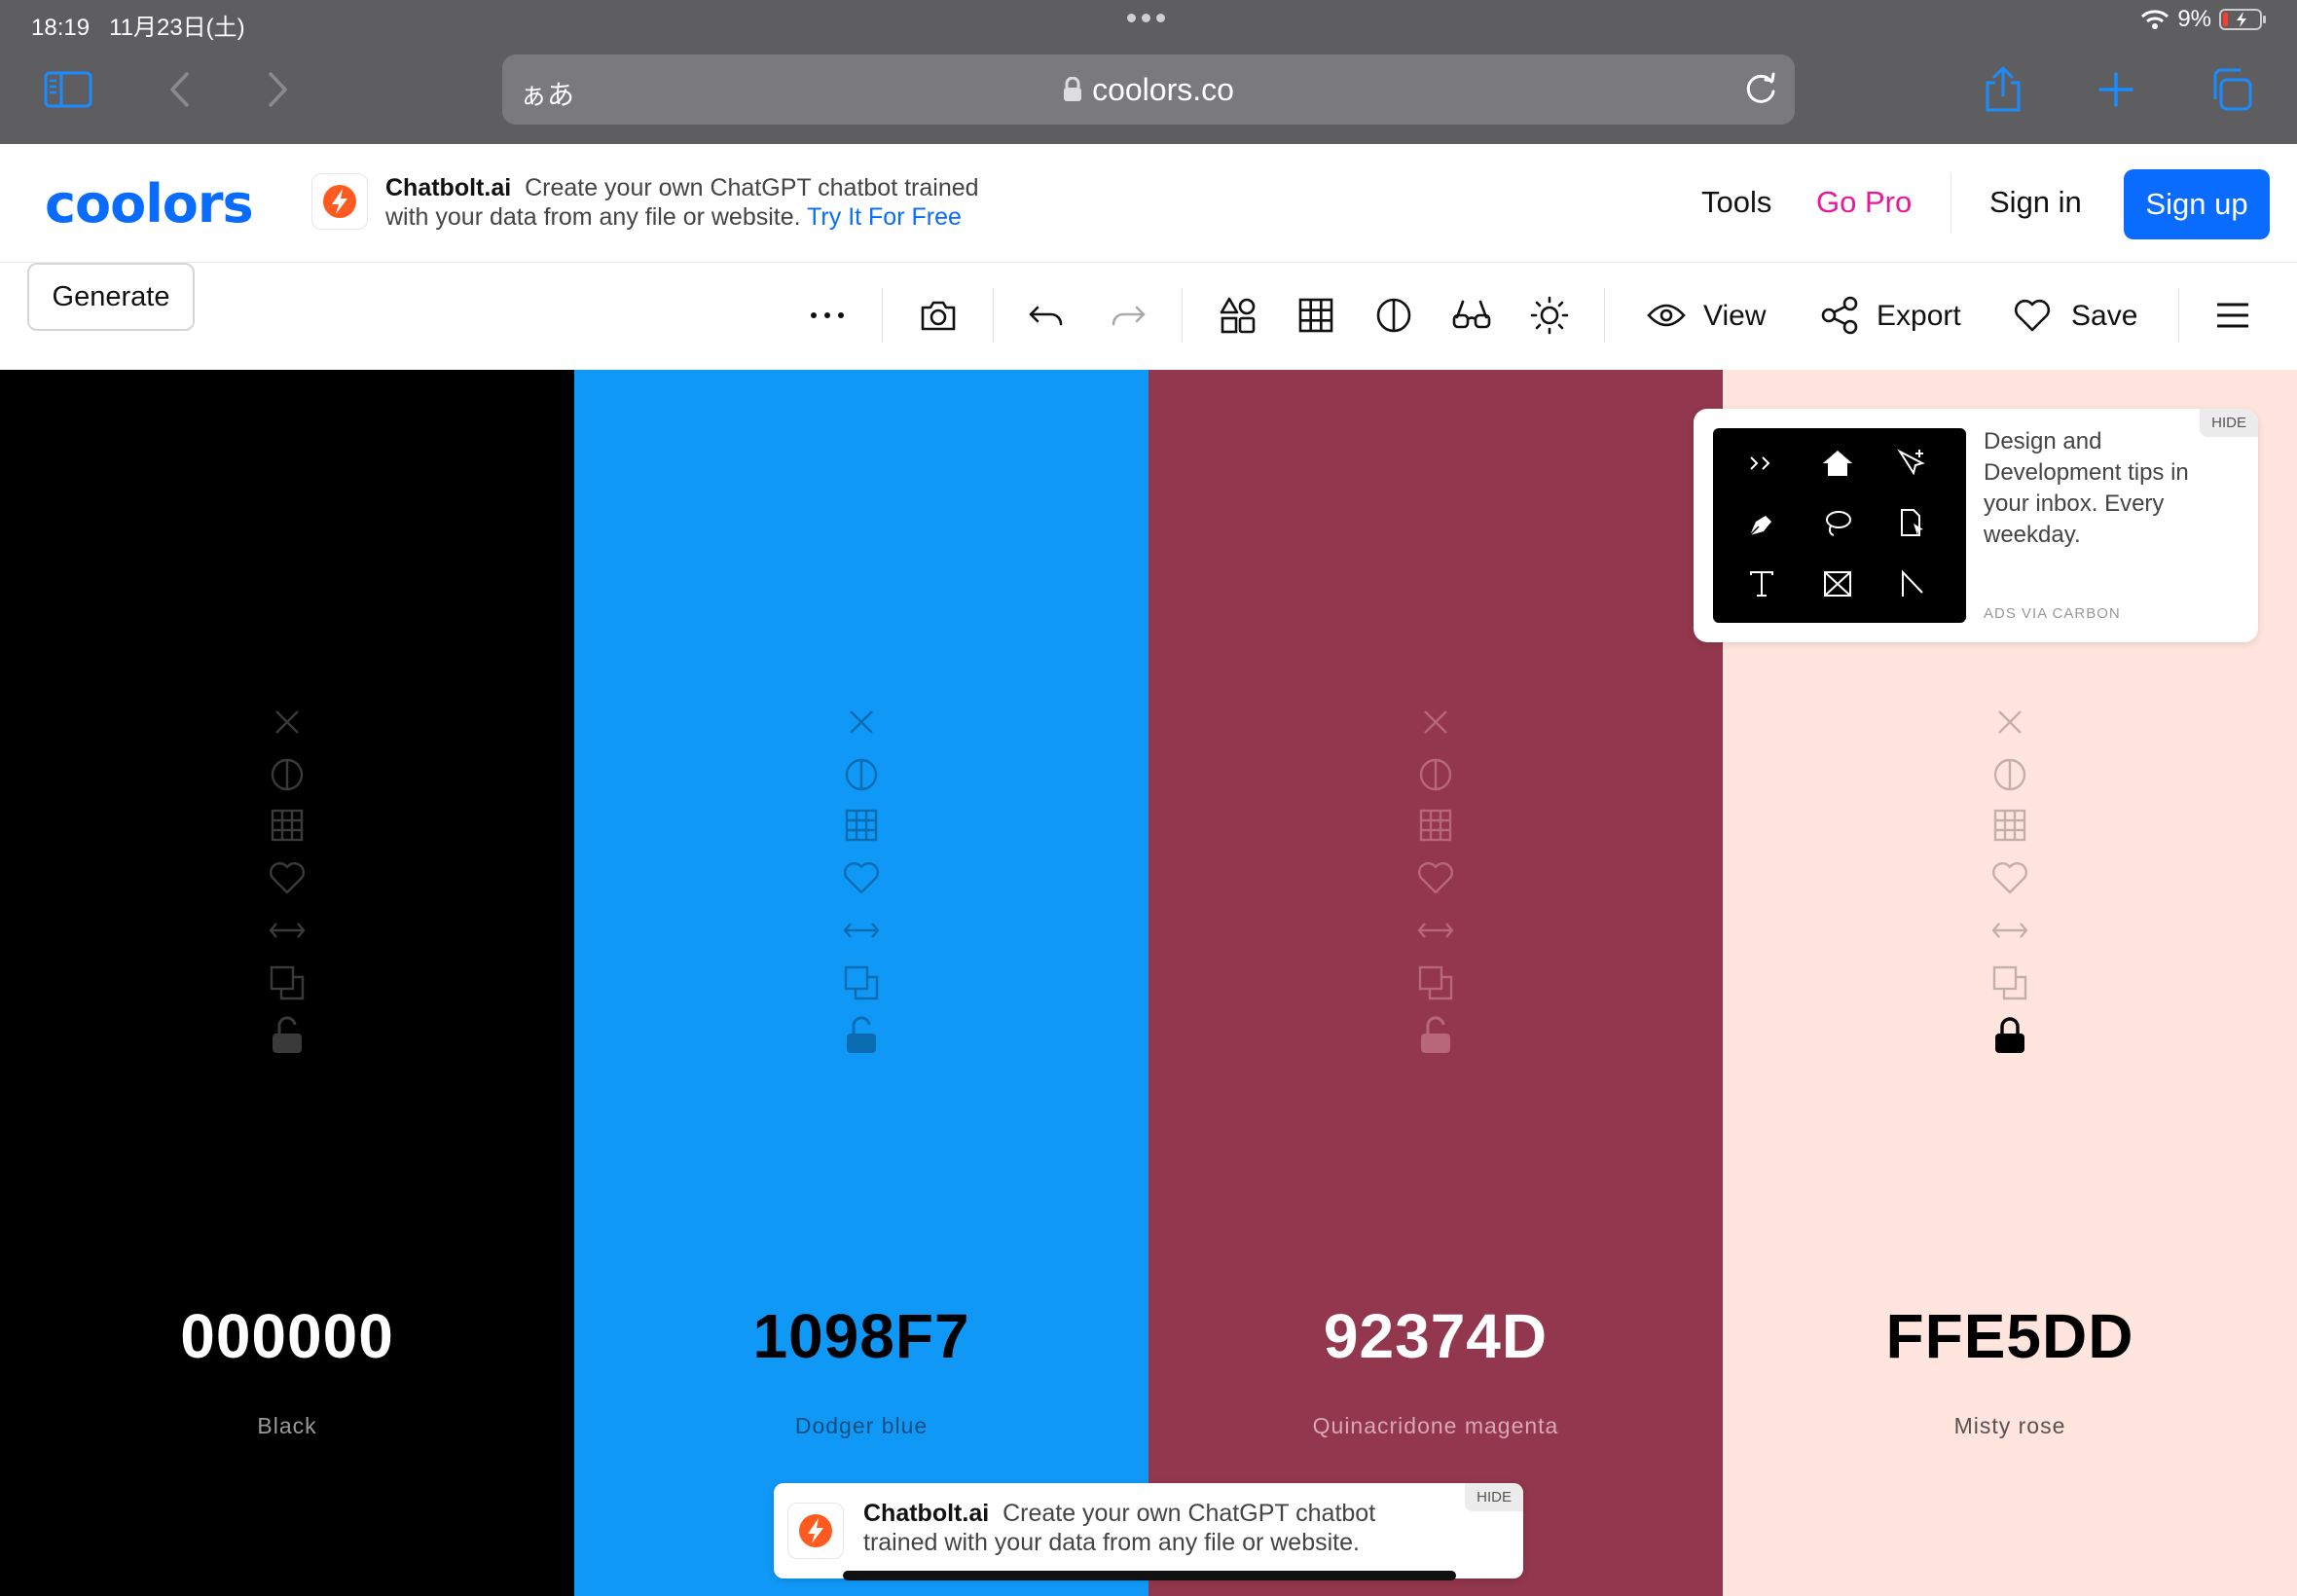 This screenshot has height=1596, width=2297. Describe the element at coordinates (2032, 315) in the screenshot. I see `heart-icon` at that location.